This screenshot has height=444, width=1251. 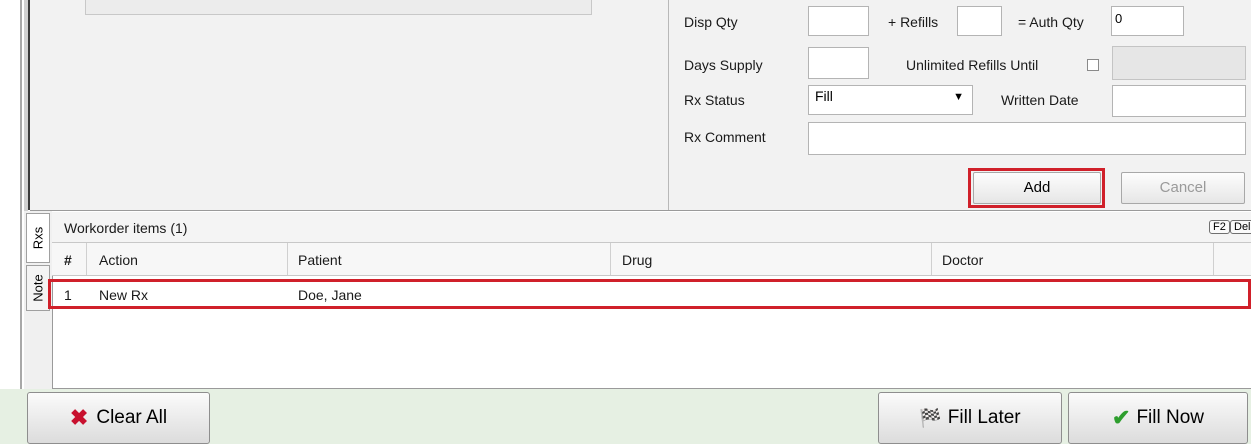 I want to click on column-header-num: #, so click(x=68, y=260).